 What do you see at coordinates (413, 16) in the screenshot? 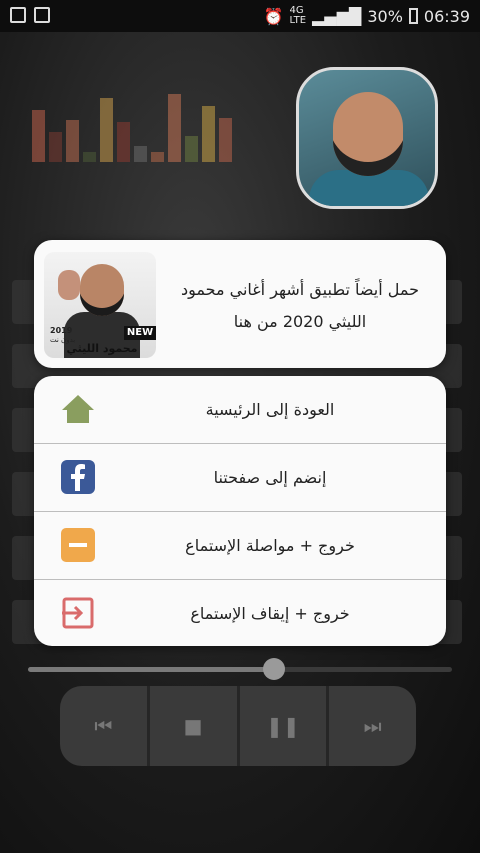
I see `battery-icon` at bounding box center [413, 16].